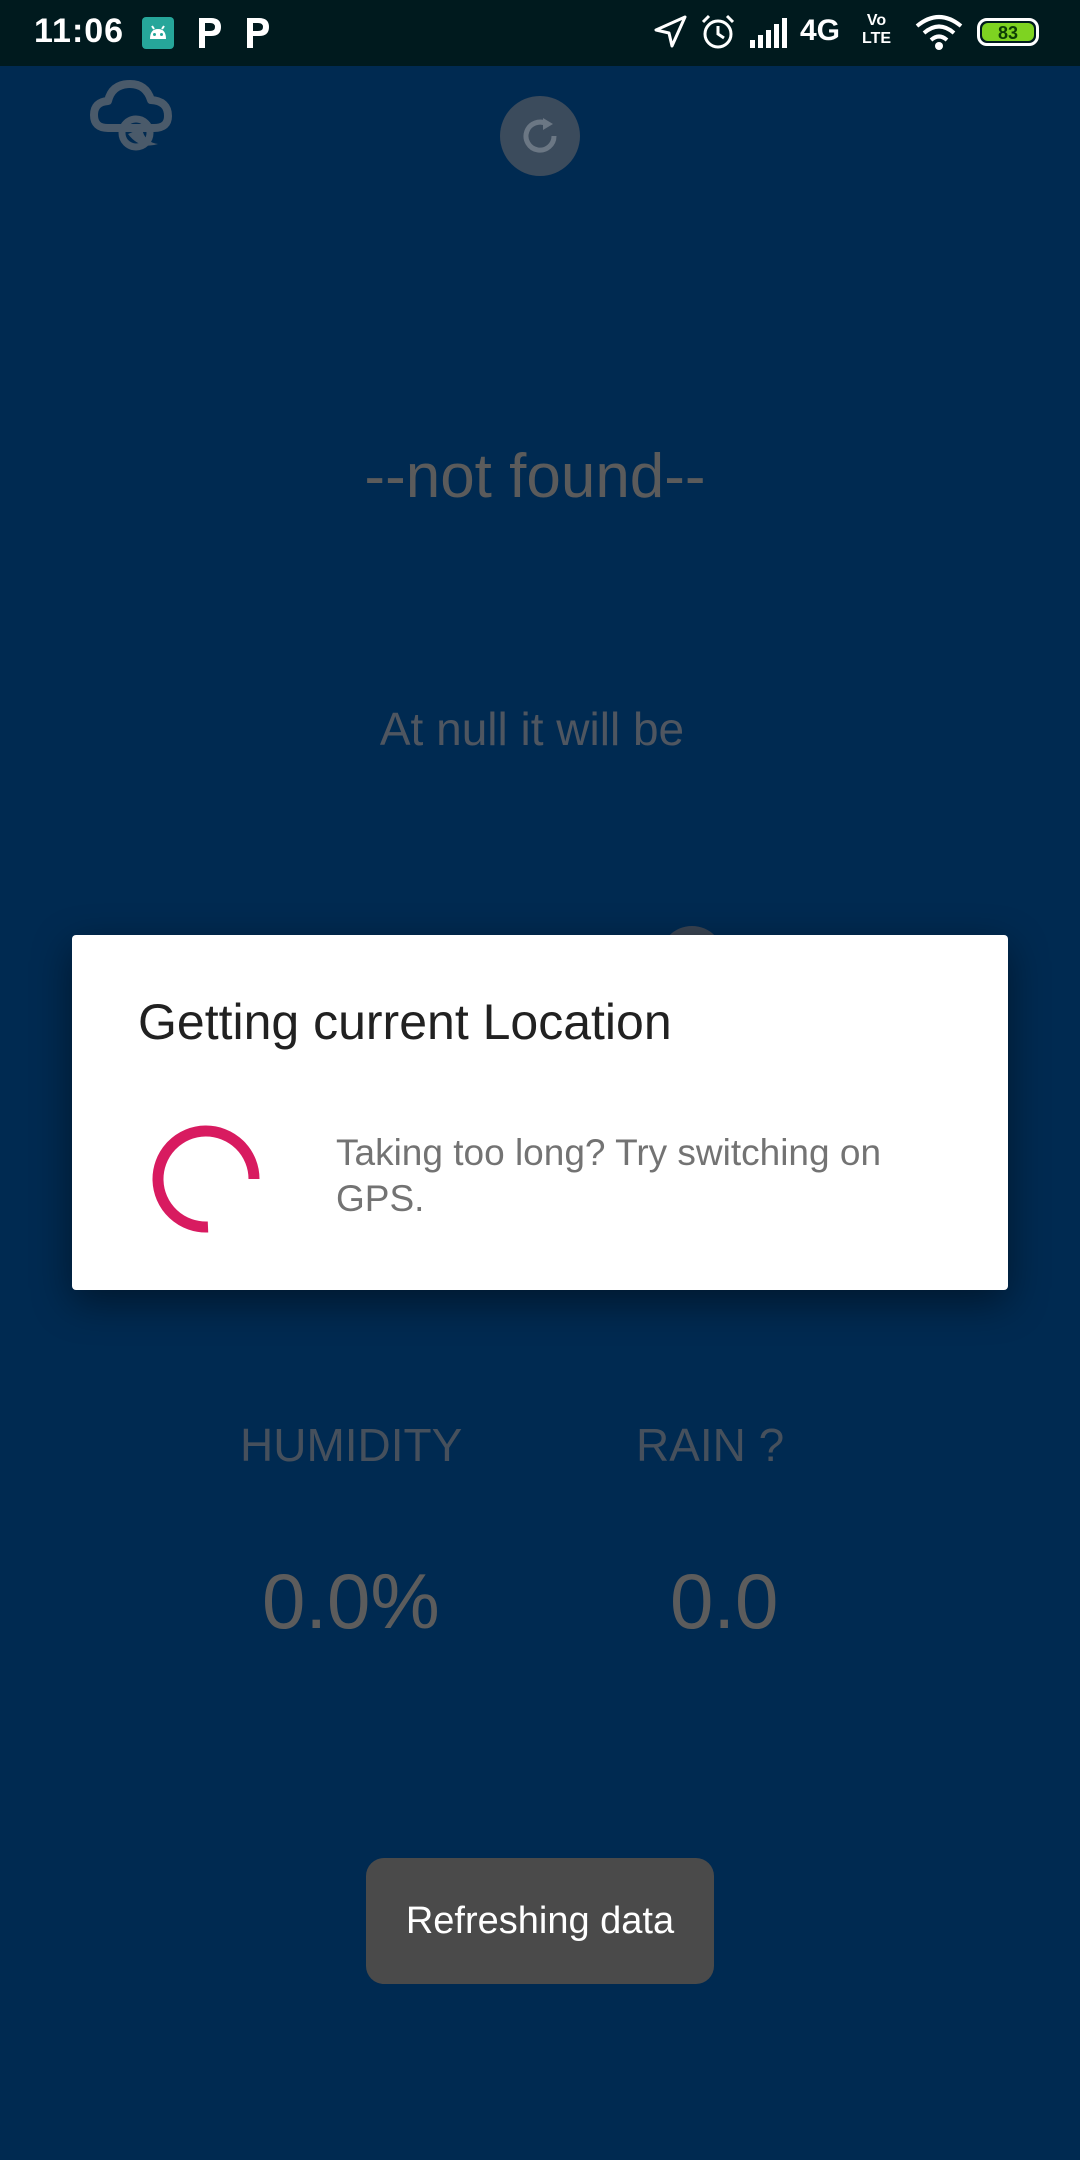 This screenshot has height=2160, width=1080. Describe the element at coordinates (609, 1175) in the screenshot. I see `dialog-message: Taking too long? Try switching on GPS.` at that location.